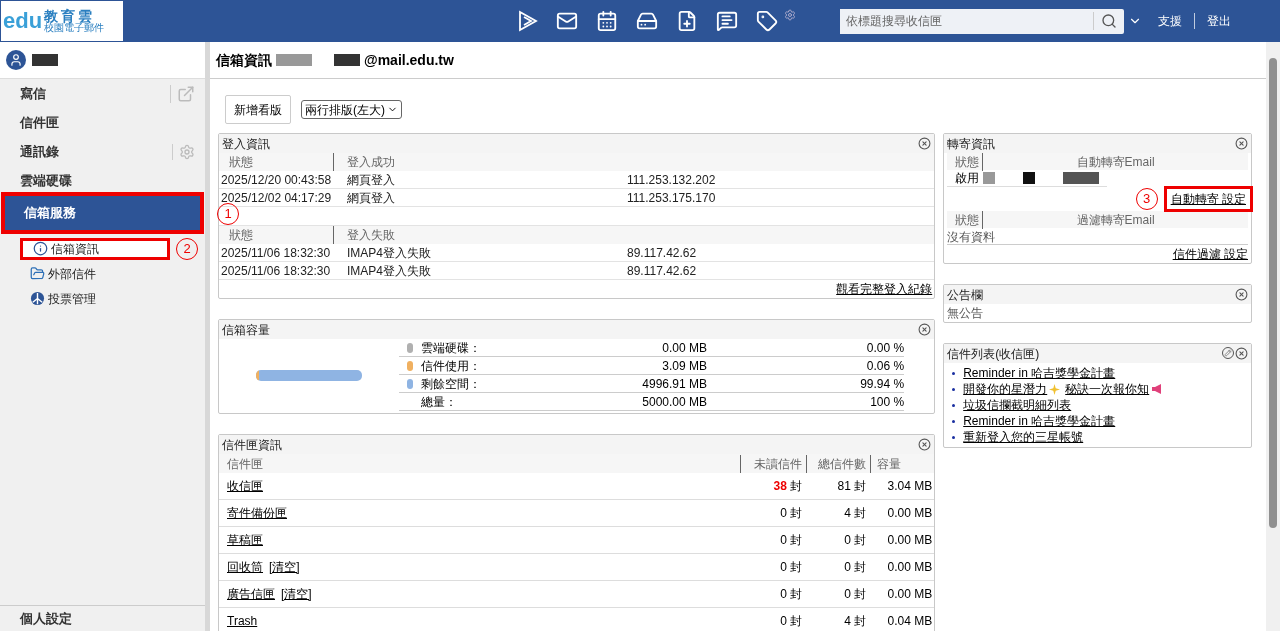 The image size is (1280, 631). What do you see at coordinates (910, 486) in the screenshot?
I see `folder-size: 3.04 MB` at bounding box center [910, 486].